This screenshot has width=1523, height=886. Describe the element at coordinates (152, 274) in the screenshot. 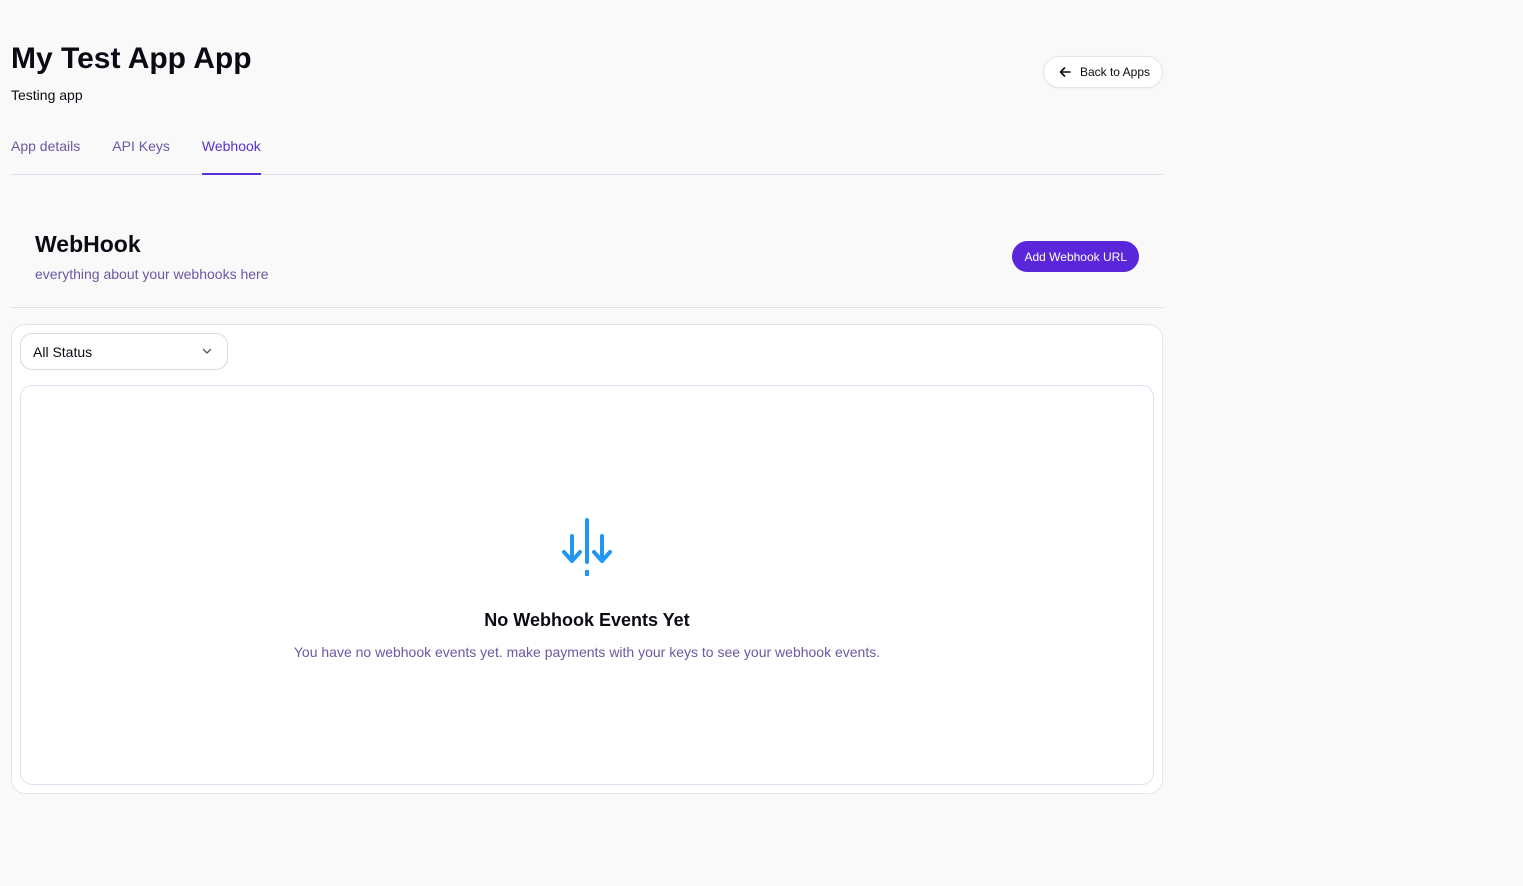

I see `section-subtitle: everything about your webhooks here` at that location.